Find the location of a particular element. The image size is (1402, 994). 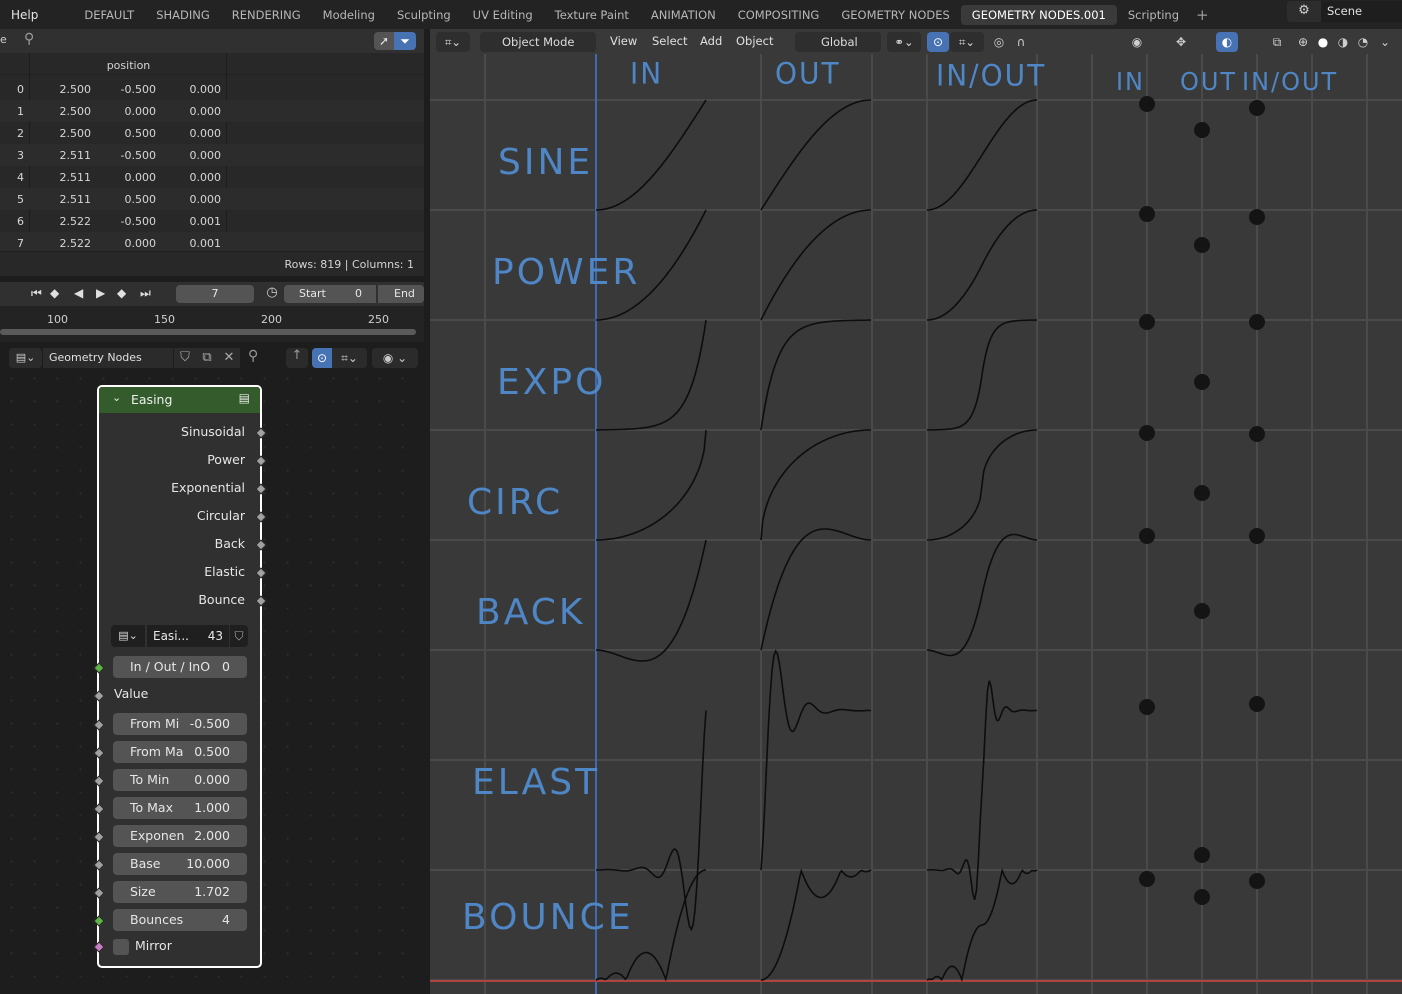

column-label: IN/OUT is located at coordinates (1290, 81).